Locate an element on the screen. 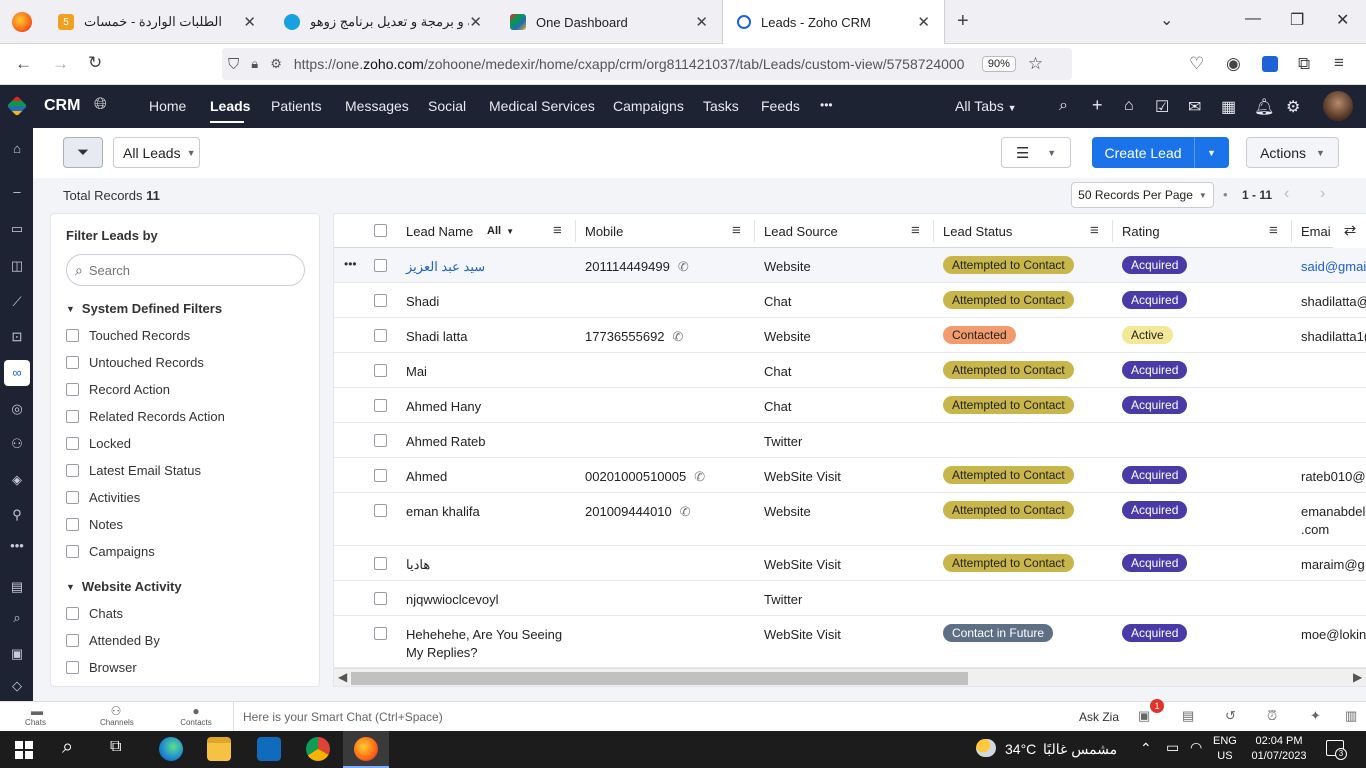 The width and height of the screenshot is (1366, 768). col-mobile: Mobile is located at coordinates (604, 231).